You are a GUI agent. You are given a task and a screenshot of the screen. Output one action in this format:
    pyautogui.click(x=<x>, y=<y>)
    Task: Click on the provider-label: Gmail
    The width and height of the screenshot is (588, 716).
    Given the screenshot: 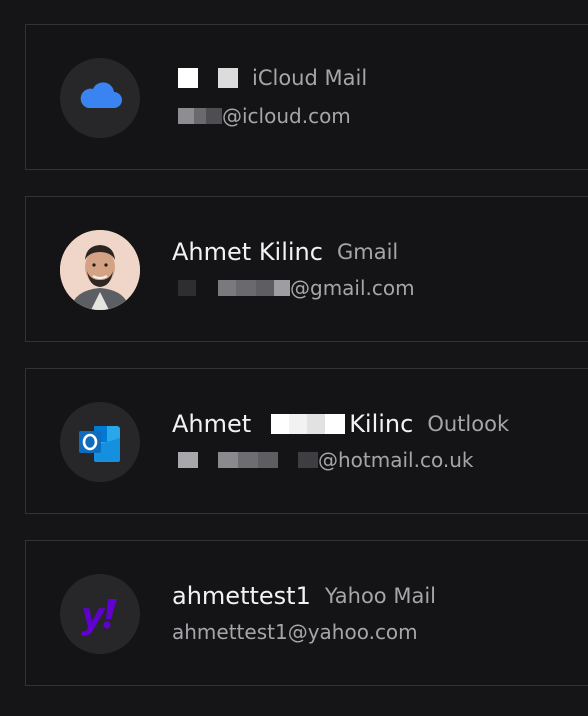 What is the action you would take?
    pyautogui.click(x=367, y=252)
    